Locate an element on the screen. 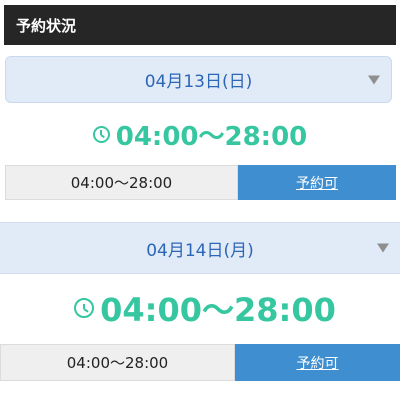 The width and height of the screenshot is (400, 400). date-label: 04月14日(月) is located at coordinates (200, 250).